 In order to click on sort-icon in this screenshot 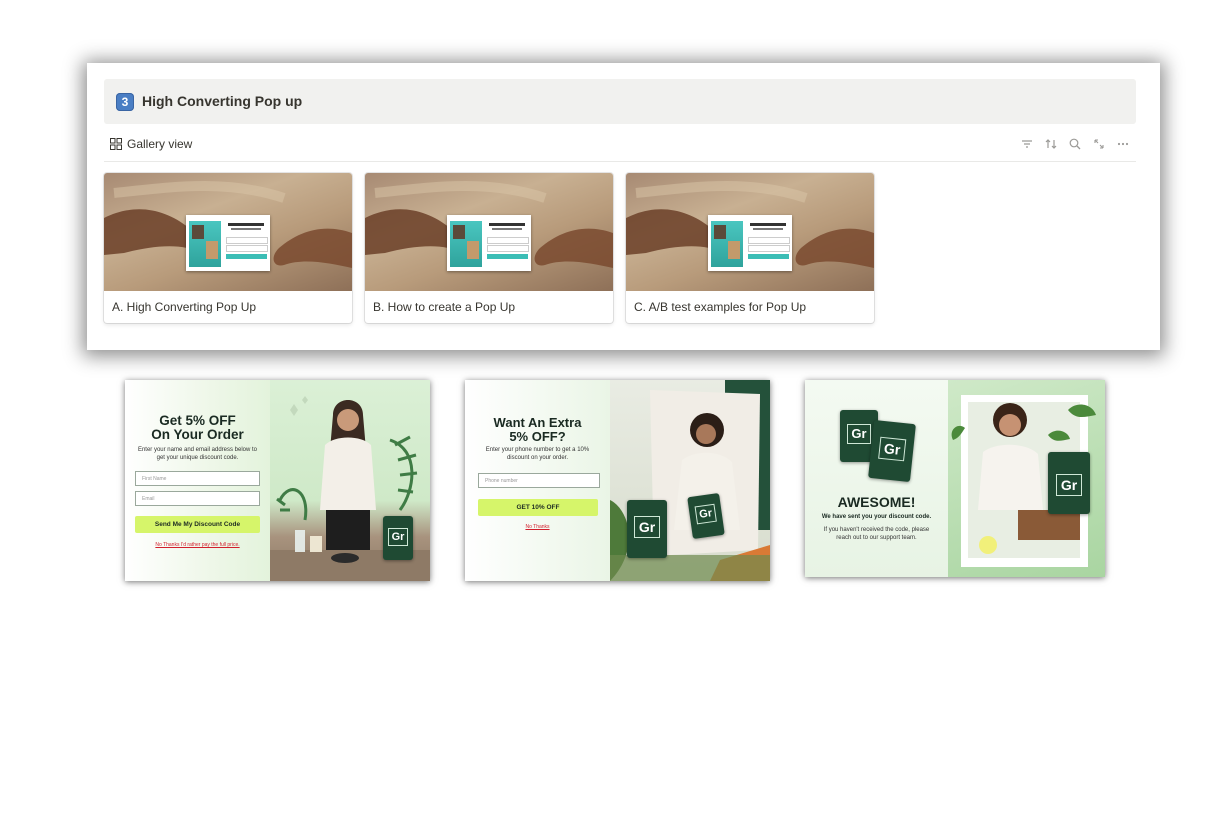, I will do `click(1051, 144)`.